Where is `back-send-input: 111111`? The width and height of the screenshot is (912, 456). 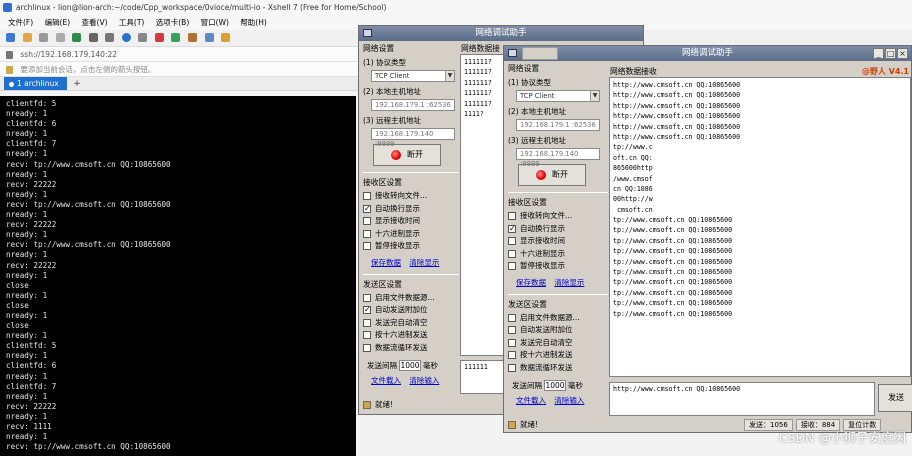
back-send-input: 111111 is located at coordinates (483, 377).